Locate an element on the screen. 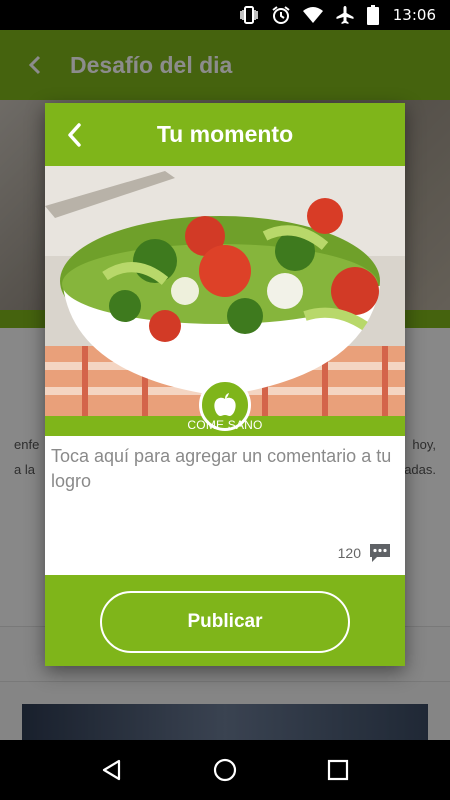 The width and height of the screenshot is (450, 800). dialog-footer: Publicar is located at coordinates (225, 620).